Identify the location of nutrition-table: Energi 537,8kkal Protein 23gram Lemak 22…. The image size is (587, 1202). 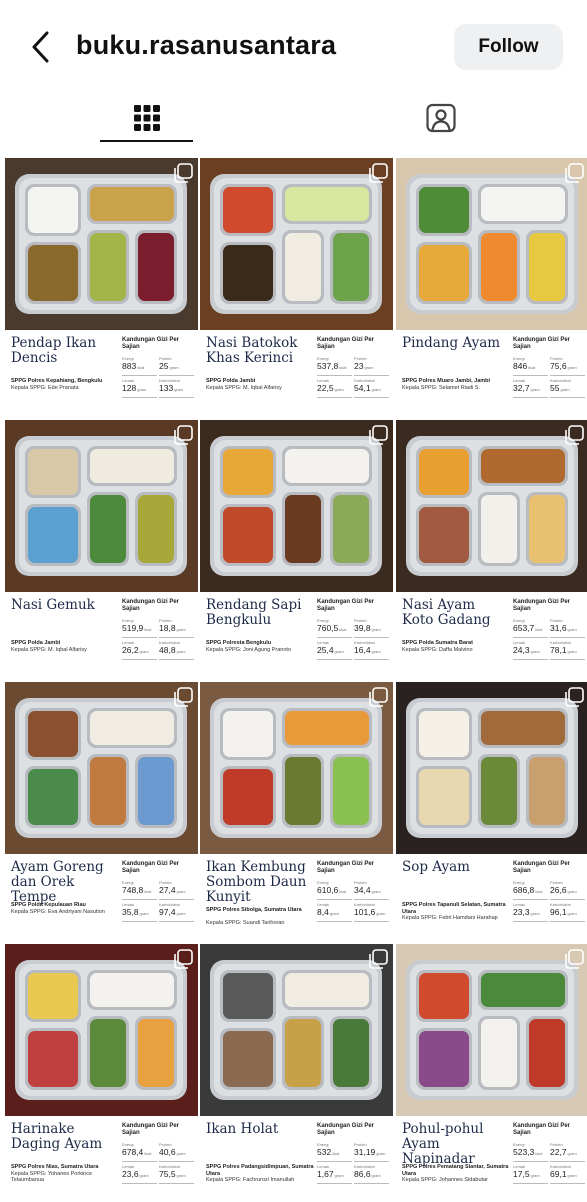
(353, 378).